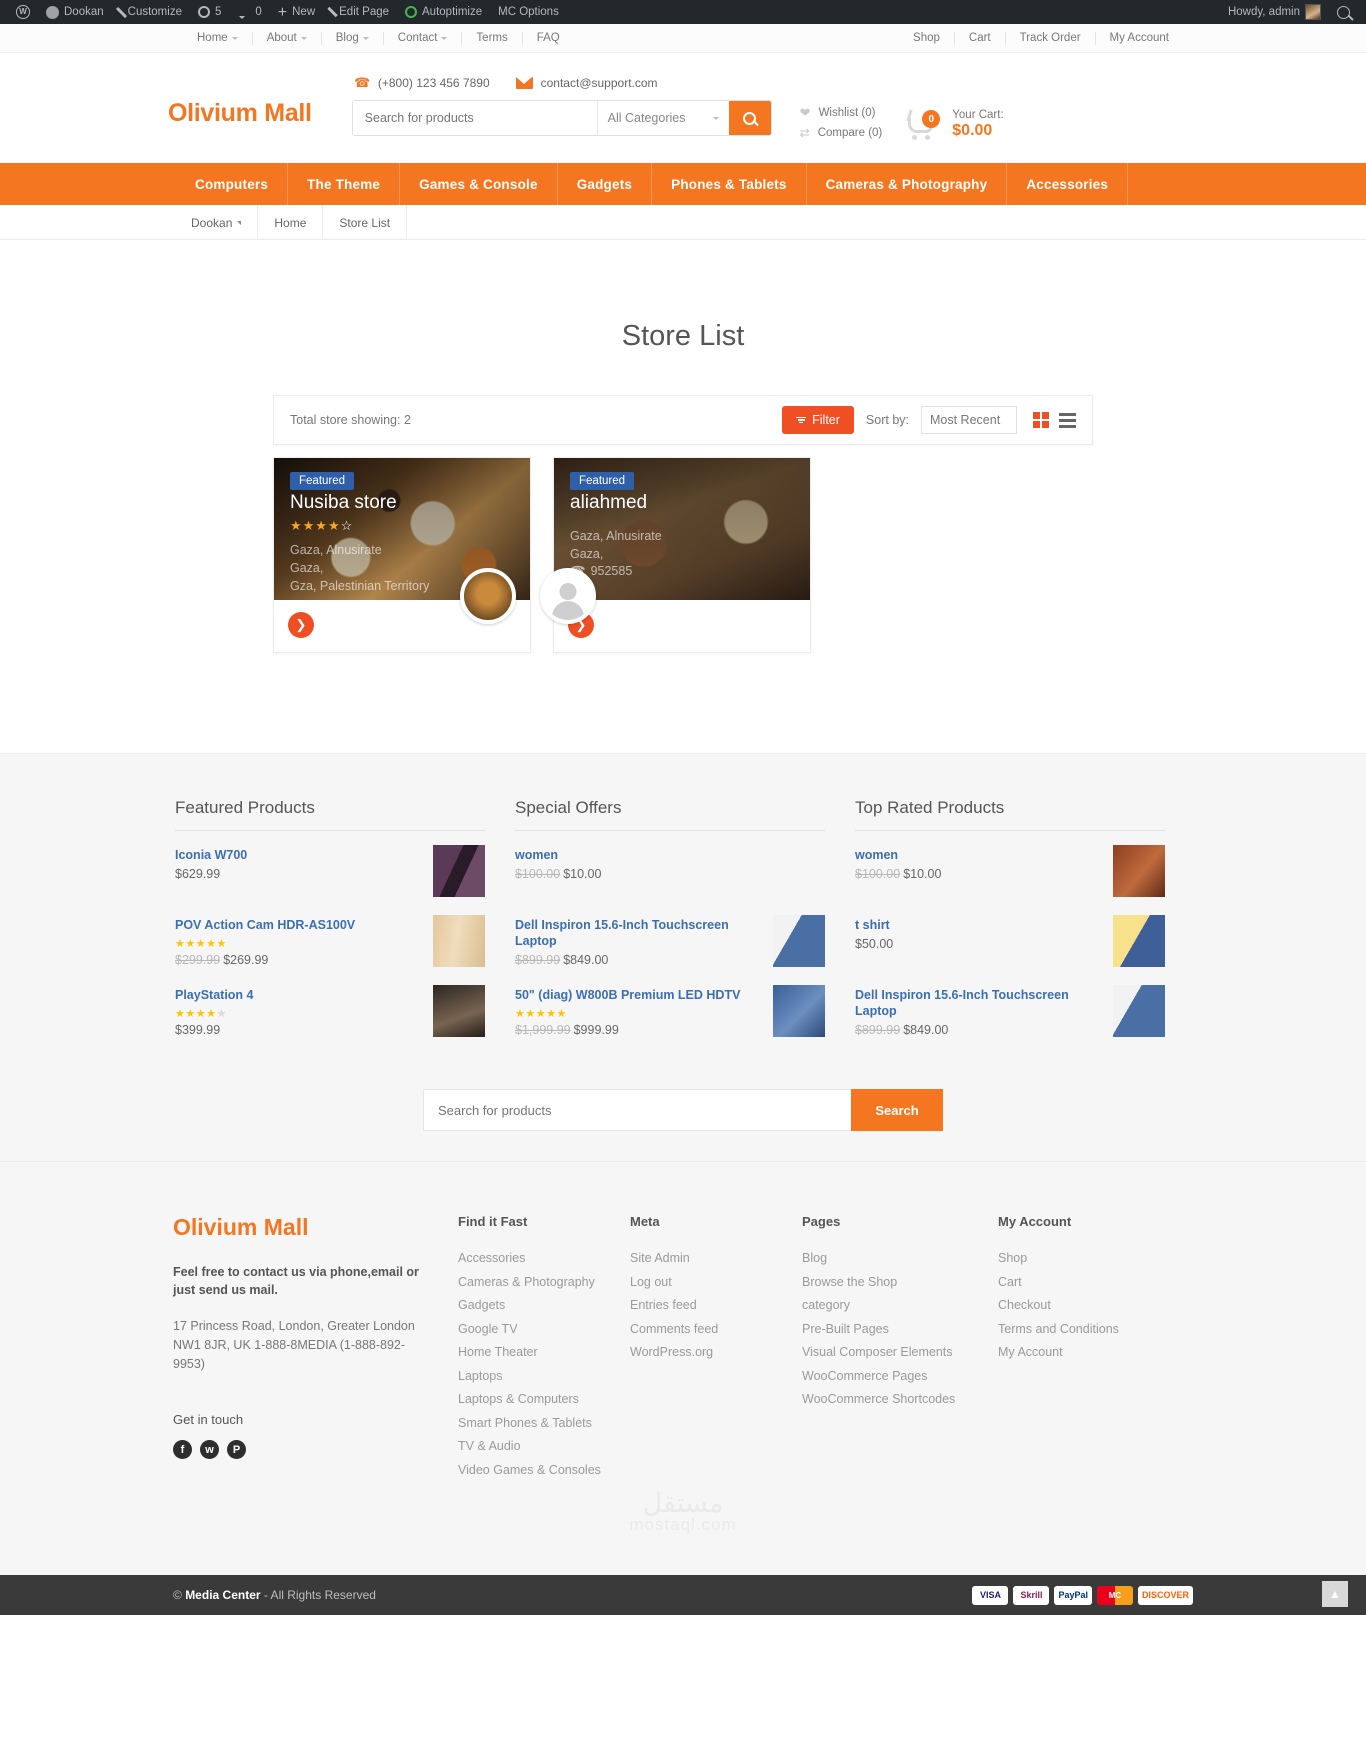 Image resolution: width=1366 pixels, height=1764 pixels. What do you see at coordinates (544, 1377) in the screenshot?
I see `footer-link: Laptops` at bounding box center [544, 1377].